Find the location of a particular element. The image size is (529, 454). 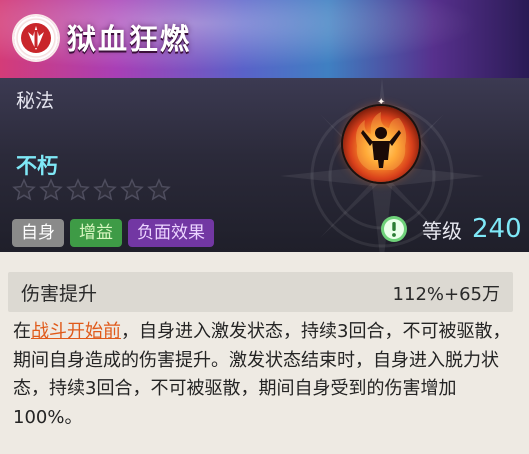

skill-rank-name: 不朽 is located at coordinates (37, 166).